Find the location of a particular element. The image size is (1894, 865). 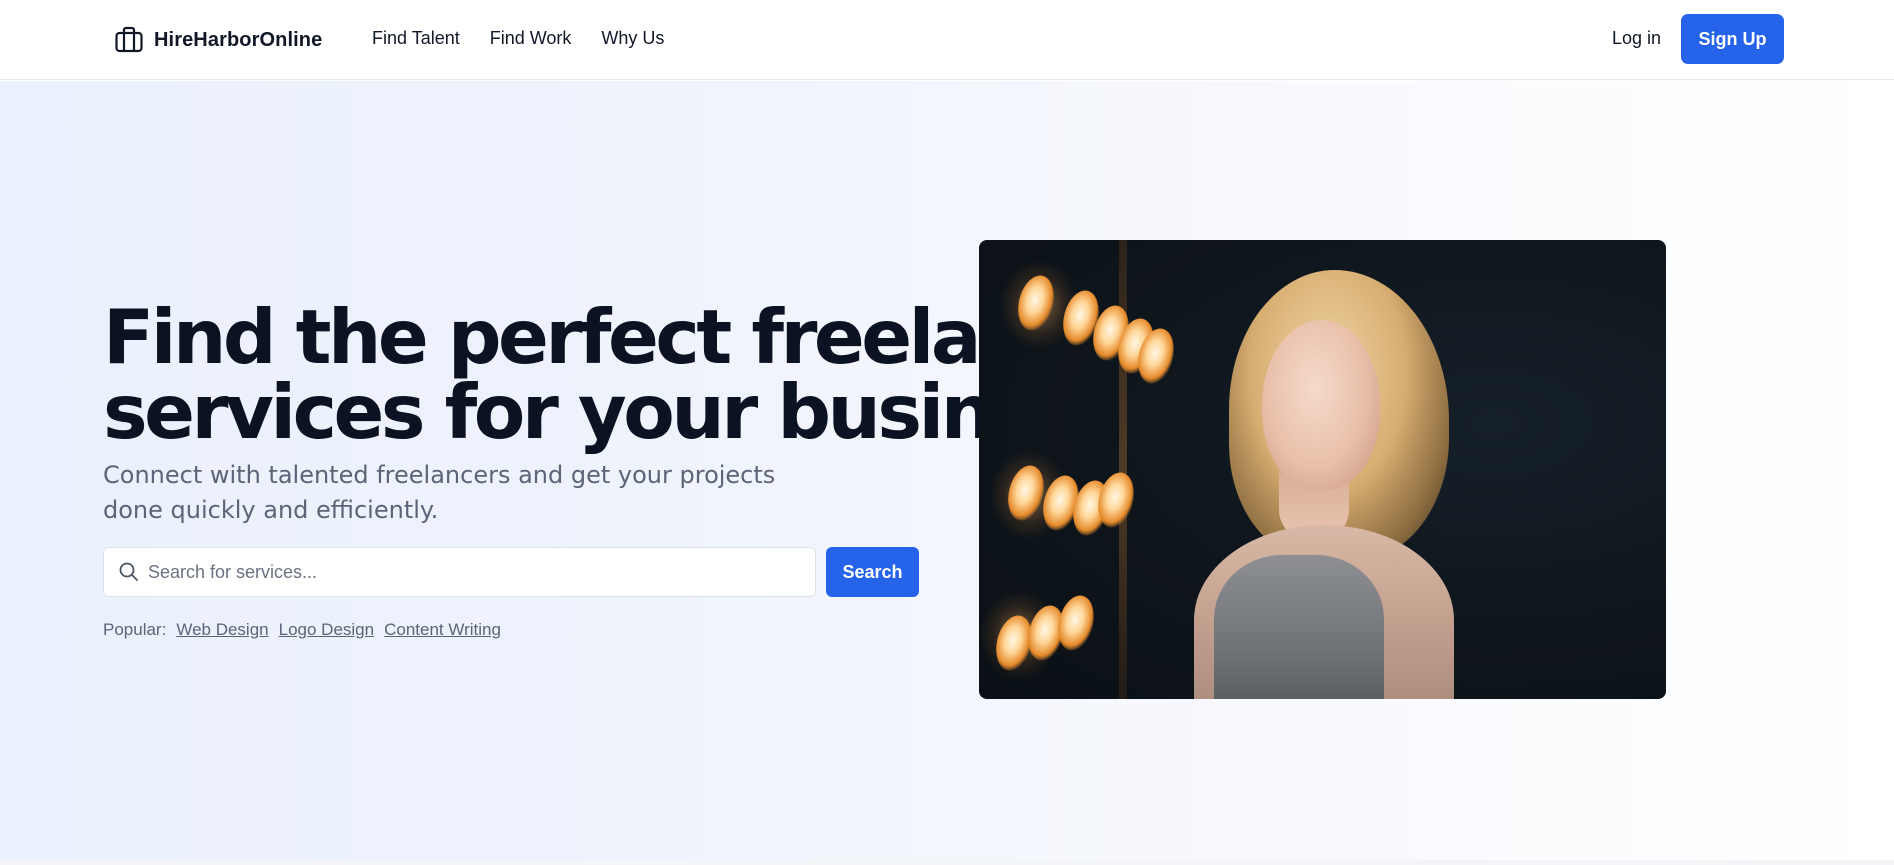

hero-headline-line-1: Find the perfect freelance is located at coordinates (611, 337).